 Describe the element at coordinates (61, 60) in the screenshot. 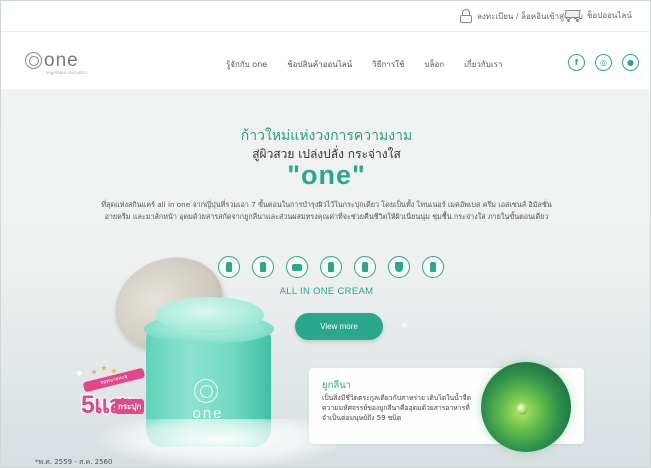

I see `logo-text: one` at that location.